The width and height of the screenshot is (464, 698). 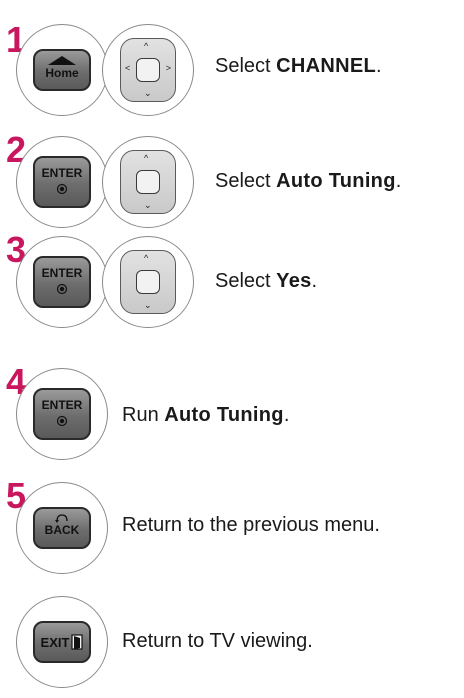 I want to click on right-arrow-icon: >, so click(x=168, y=68).